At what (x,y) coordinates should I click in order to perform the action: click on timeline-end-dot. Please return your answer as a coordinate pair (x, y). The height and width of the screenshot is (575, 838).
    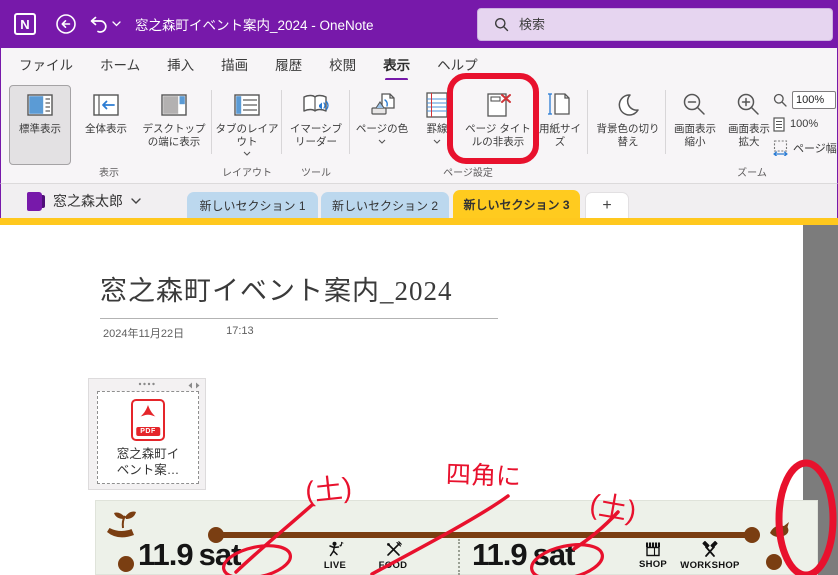
    Looking at the image, I should click on (752, 535).